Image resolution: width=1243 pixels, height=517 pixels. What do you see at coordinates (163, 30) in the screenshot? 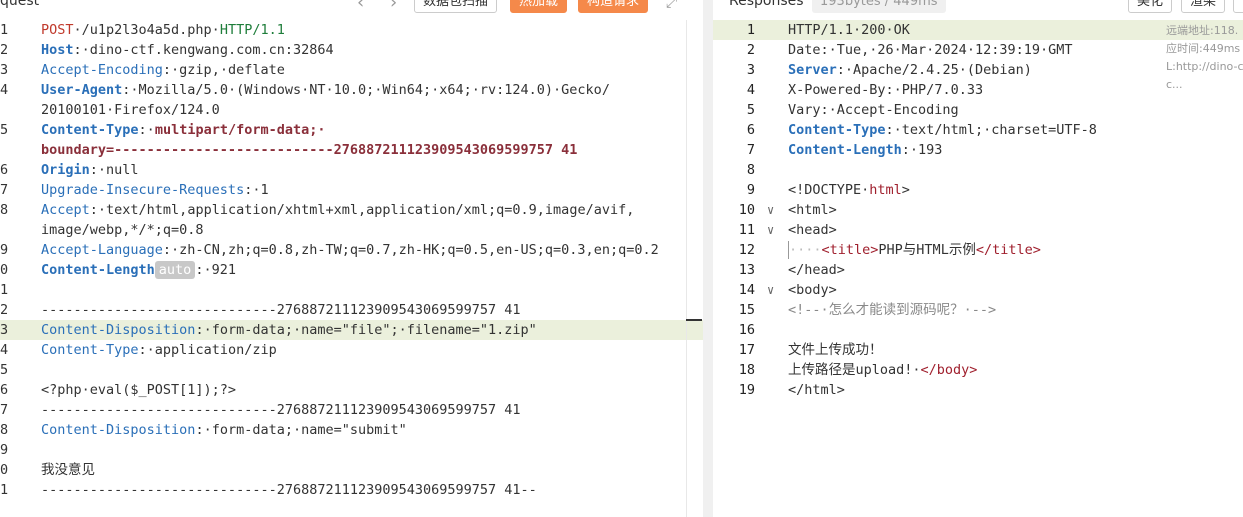
I see `code-text: POST·/u1p2l3o4a5d.php·HTTP/1.1` at bounding box center [163, 30].